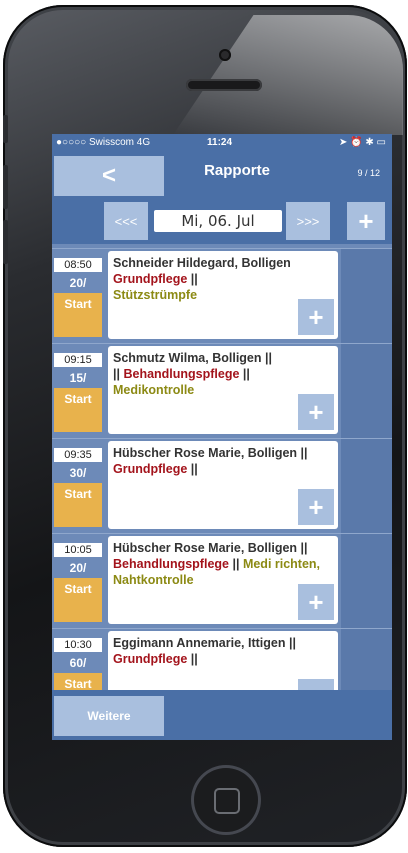 The image size is (408, 853). I want to click on home-button, so click(226, 800).